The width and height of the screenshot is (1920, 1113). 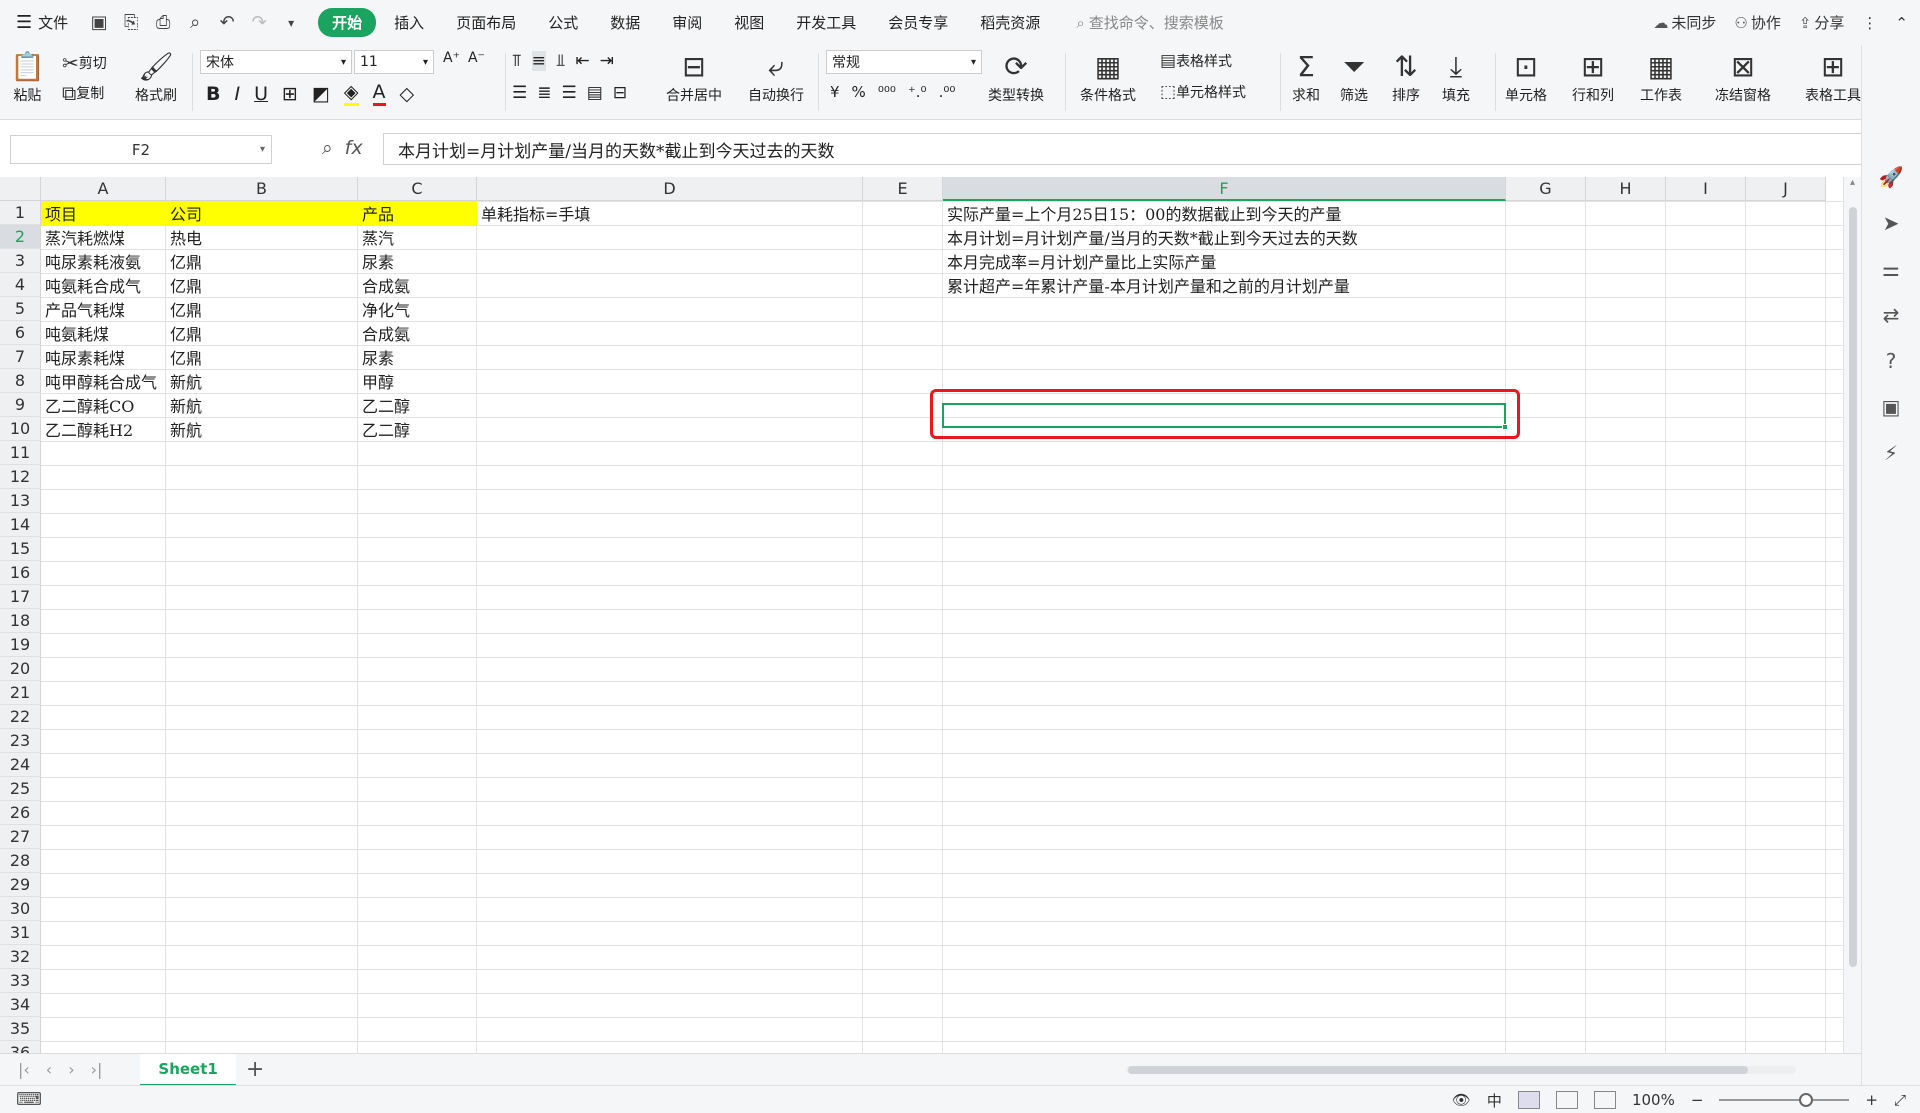 I want to click on select-all-corner, so click(x=20, y=189).